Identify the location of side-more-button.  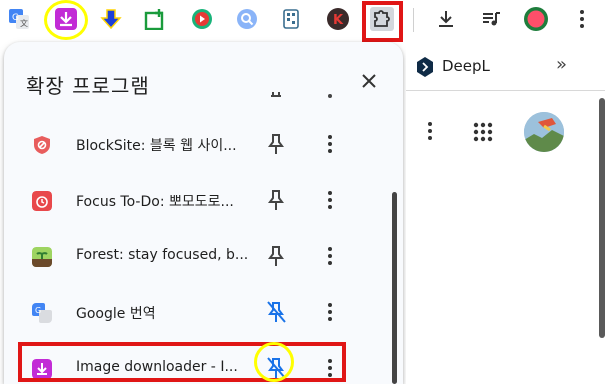
(430, 131).